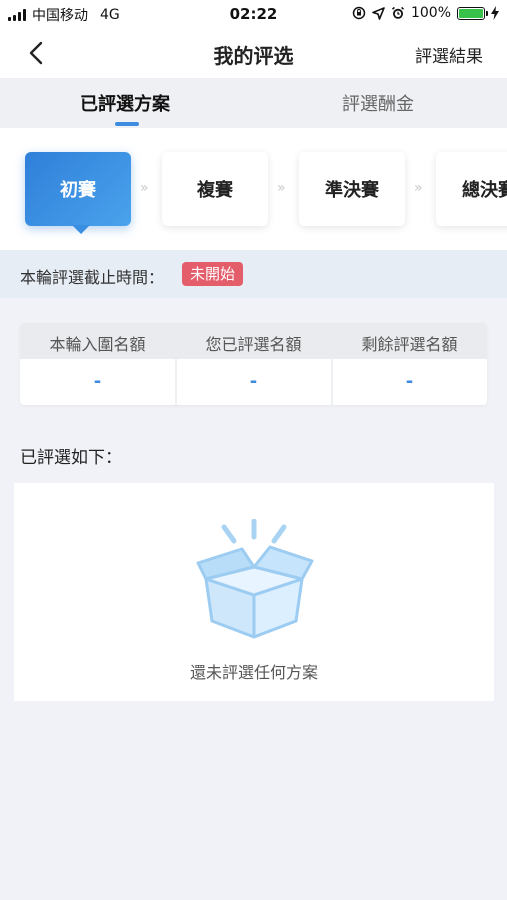 This screenshot has width=507, height=900. I want to click on nav-bar: 我的评选 評選結果, so click(253, 53).